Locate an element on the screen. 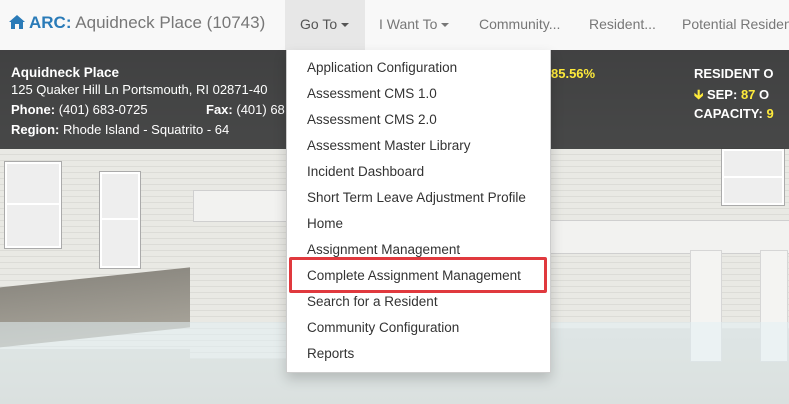  highlight-annotation-box is located at coordinates (418, 275).